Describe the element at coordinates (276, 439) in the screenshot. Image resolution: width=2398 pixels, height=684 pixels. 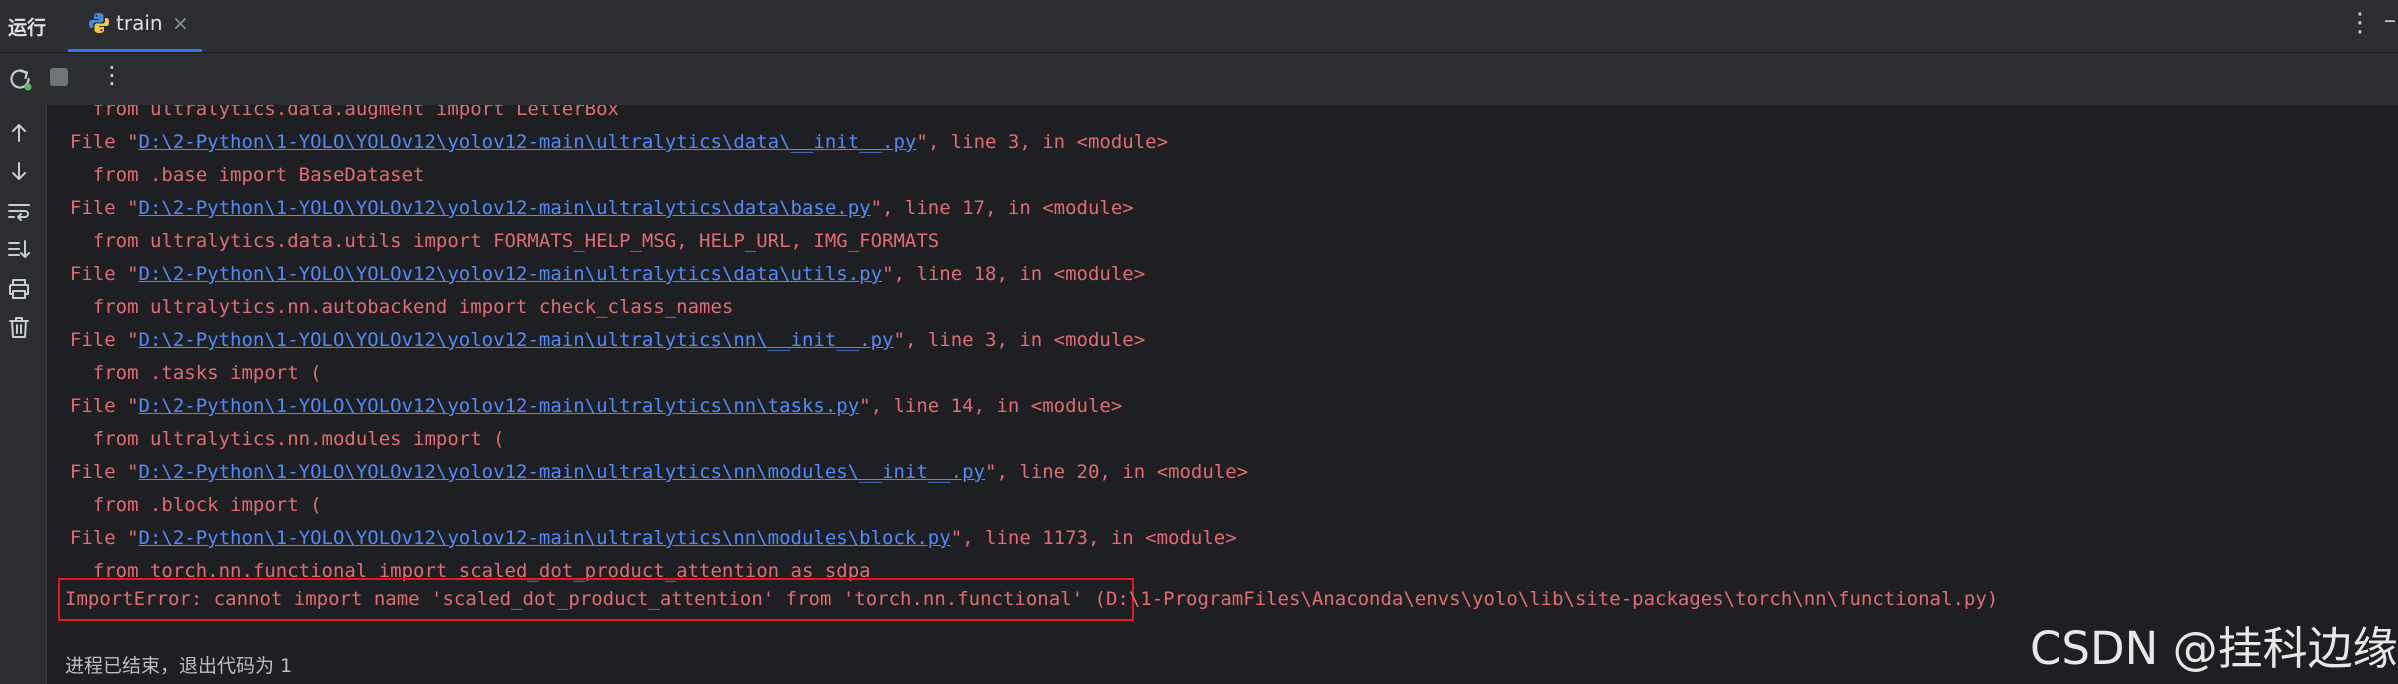
I see `traceback-code-line: from ultralytics.nn.modules import (` at that location.